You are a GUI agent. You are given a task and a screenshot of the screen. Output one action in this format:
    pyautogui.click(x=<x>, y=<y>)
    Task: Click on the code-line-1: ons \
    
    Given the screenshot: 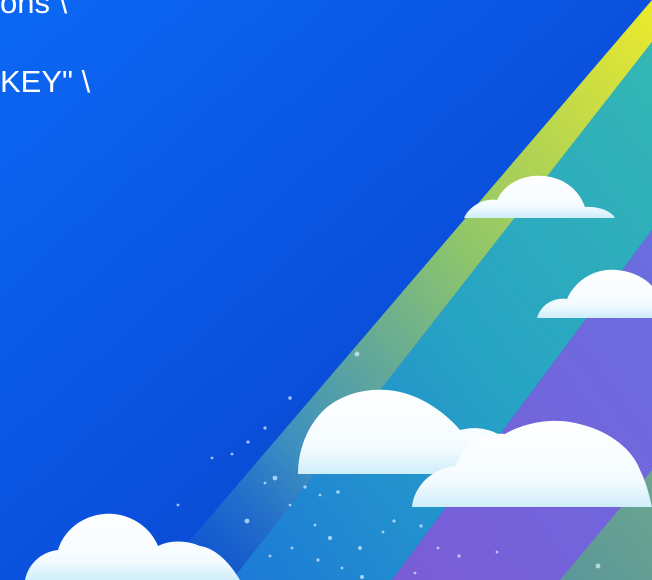 What is the action you would take?
    pyautogui.click(x=34, y=10)
    